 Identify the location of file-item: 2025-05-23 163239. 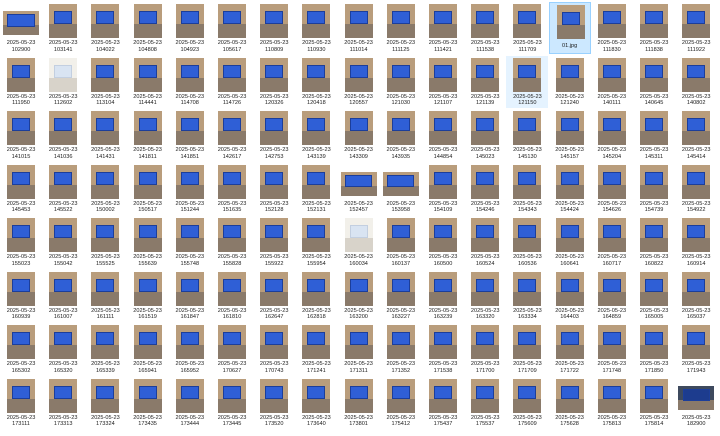
(443, 296).